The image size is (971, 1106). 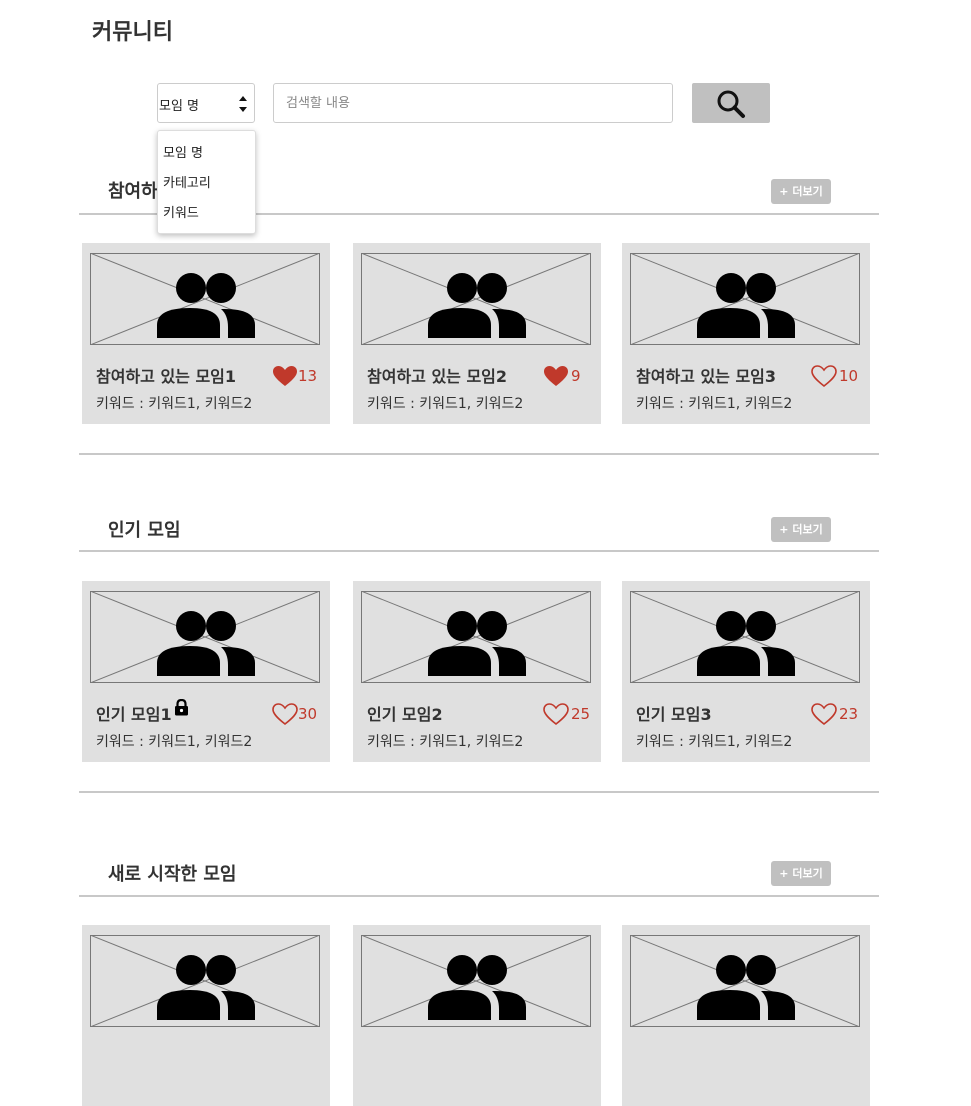 I want to click on card-title-text: 참여하고 있는 모임1, so click(x=166, y=376).